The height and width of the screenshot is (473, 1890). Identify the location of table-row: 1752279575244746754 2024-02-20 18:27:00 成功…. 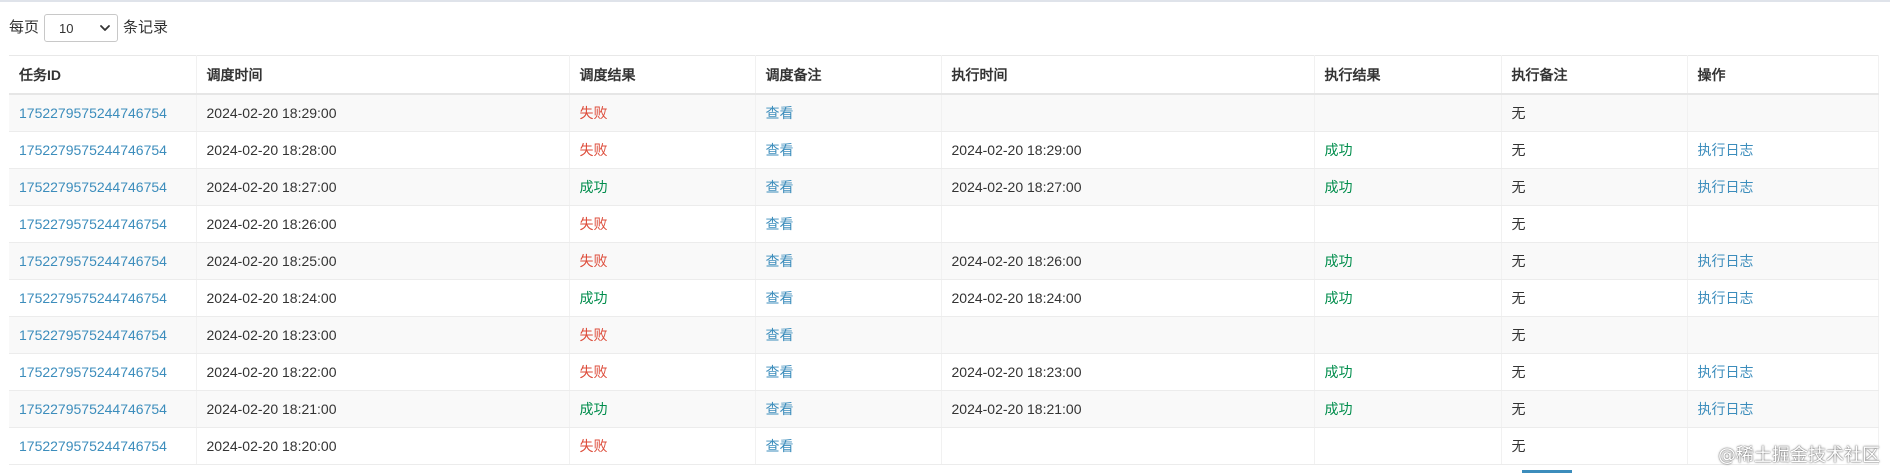
(944, 187).